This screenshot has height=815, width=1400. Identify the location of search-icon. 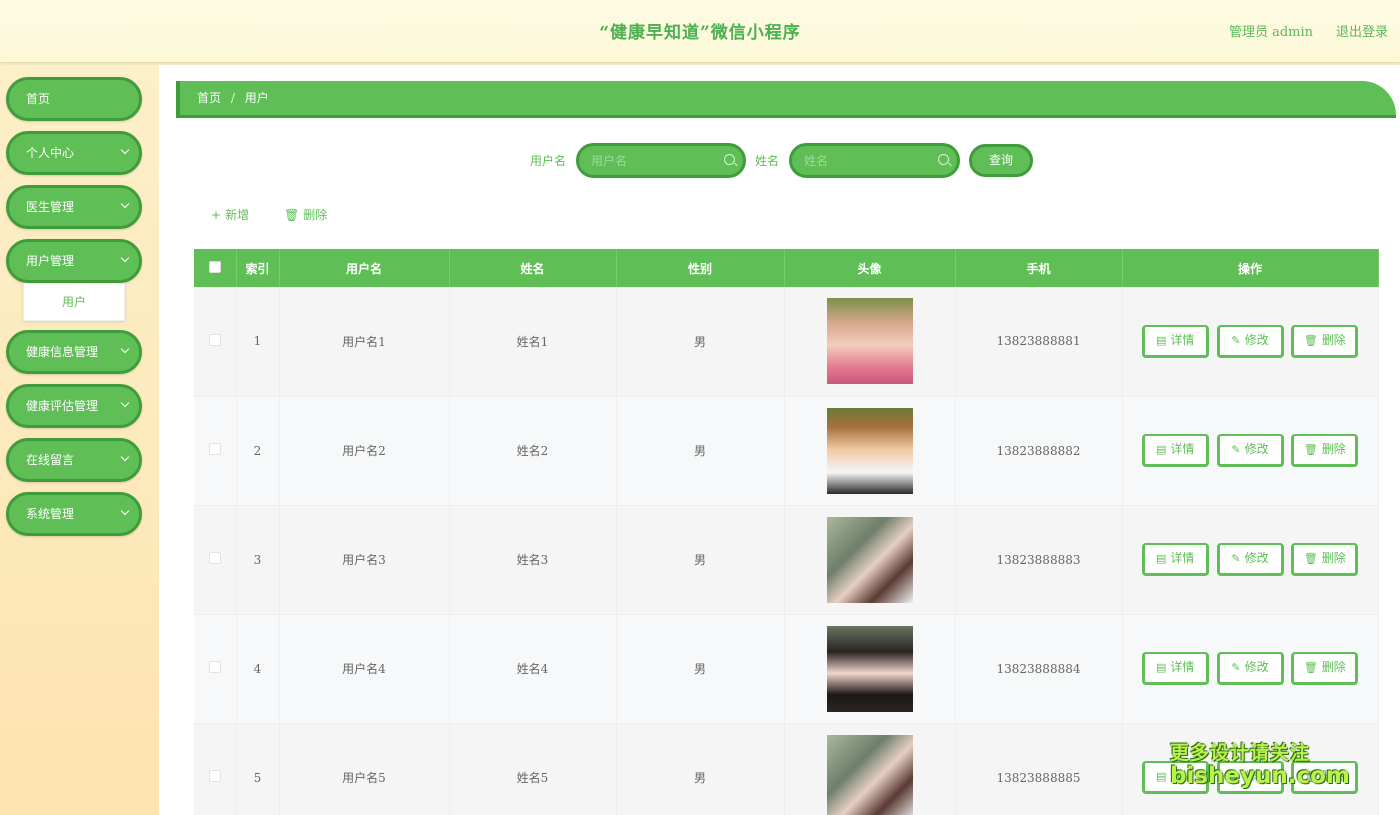
(729, 159).